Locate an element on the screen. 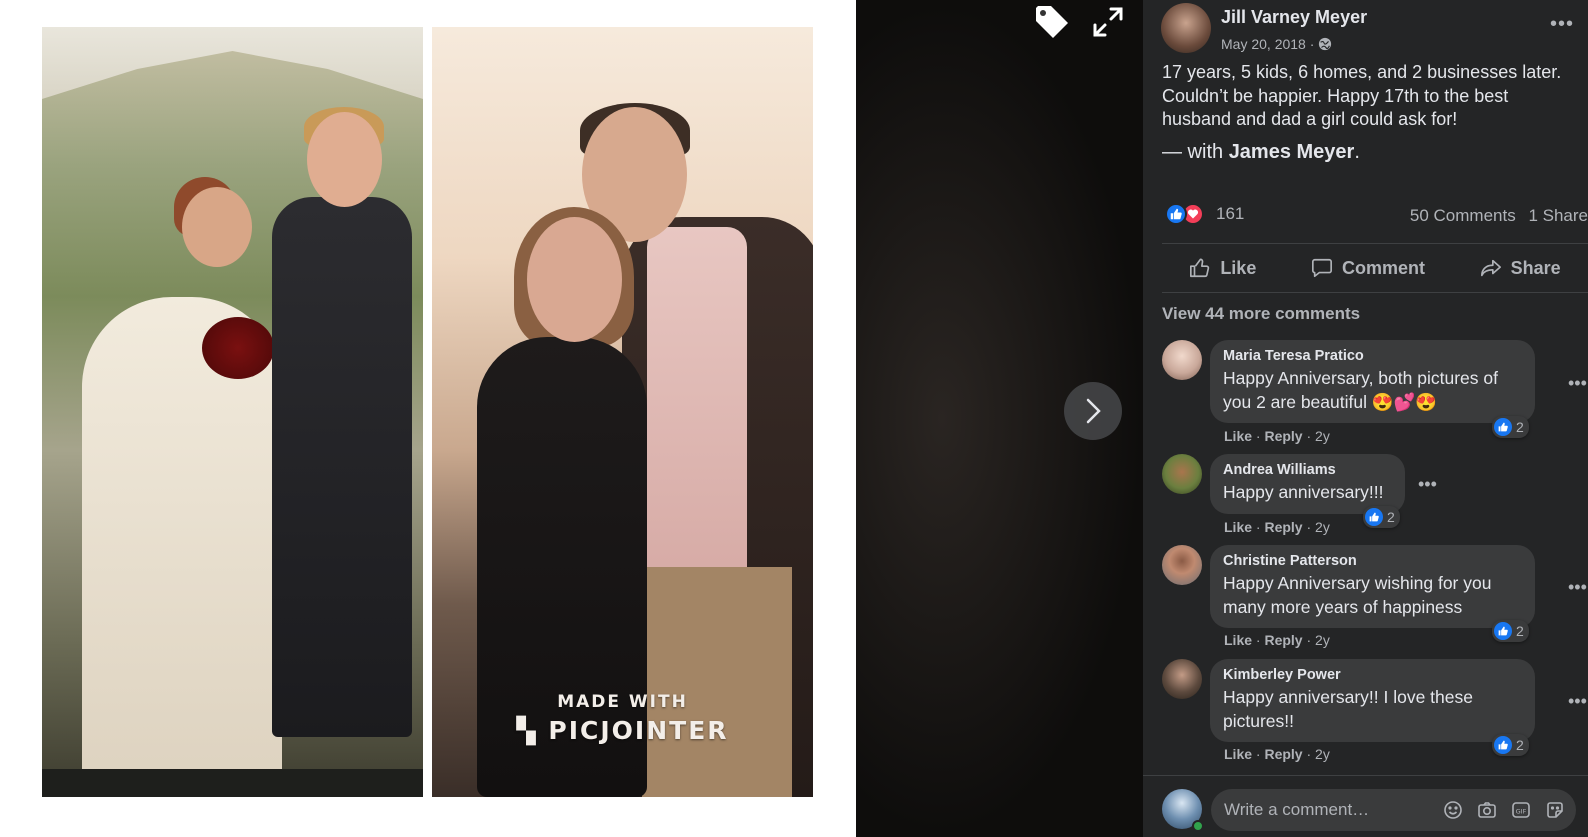 The height and width of the screenshot is (837, 1588). author-avatar is located at coordinates (1186, 28).